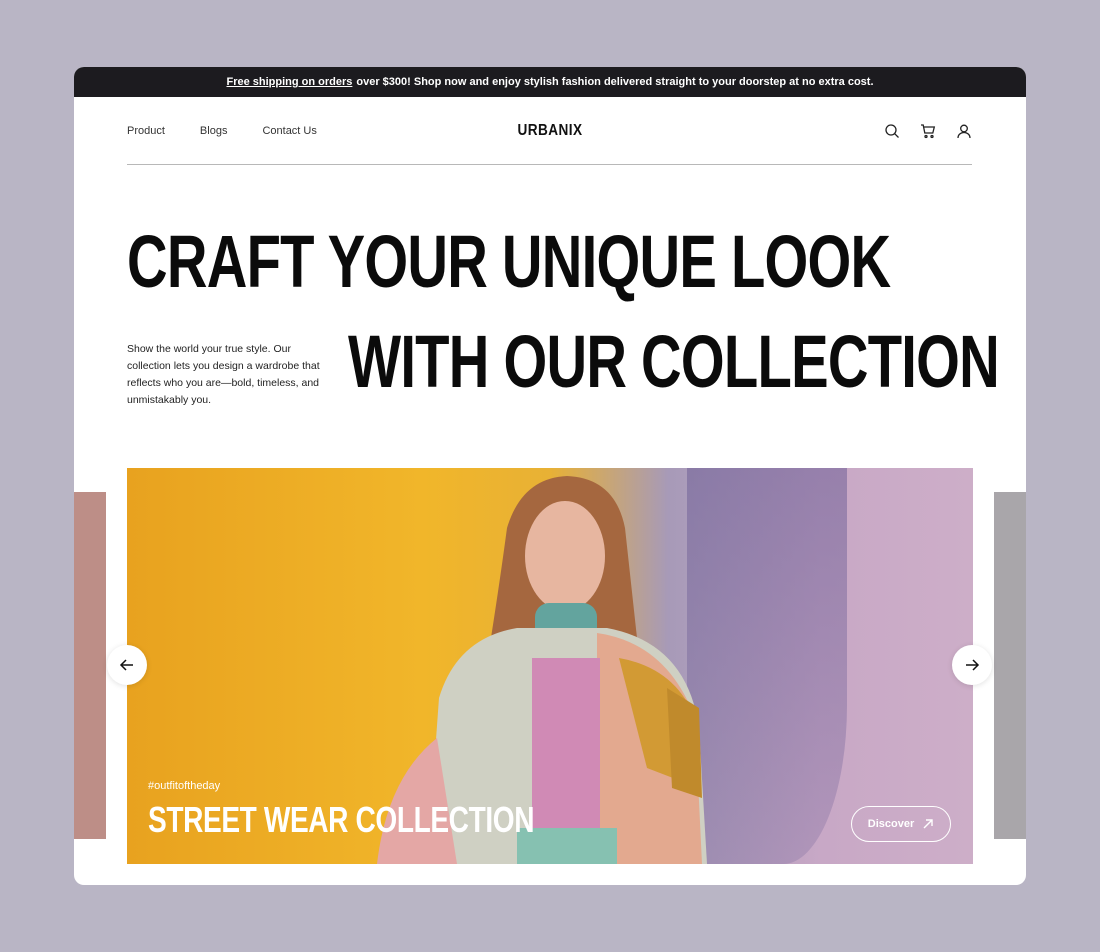  I want to click on nav-link-contact: Contact Us, so click(289, 131).